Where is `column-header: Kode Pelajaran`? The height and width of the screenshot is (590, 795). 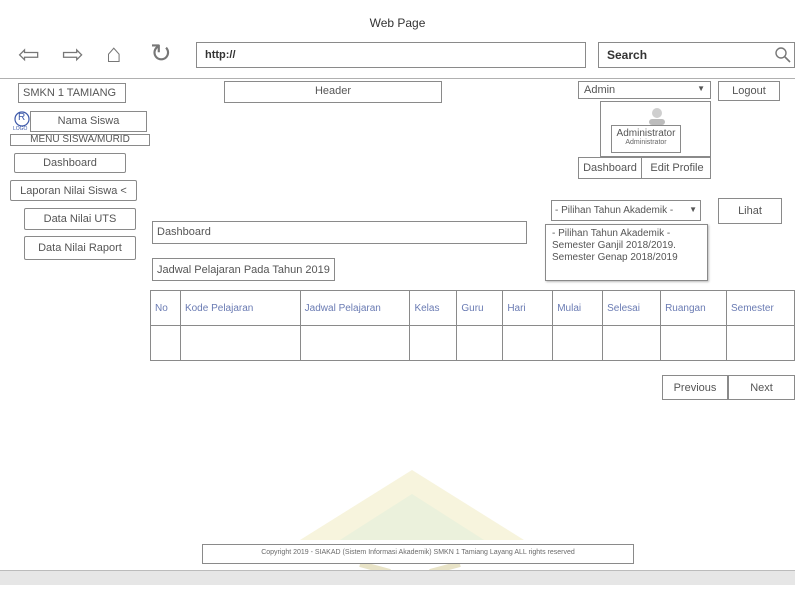
column-header: Kode Pelajaran is located at coordinates (240, 308).